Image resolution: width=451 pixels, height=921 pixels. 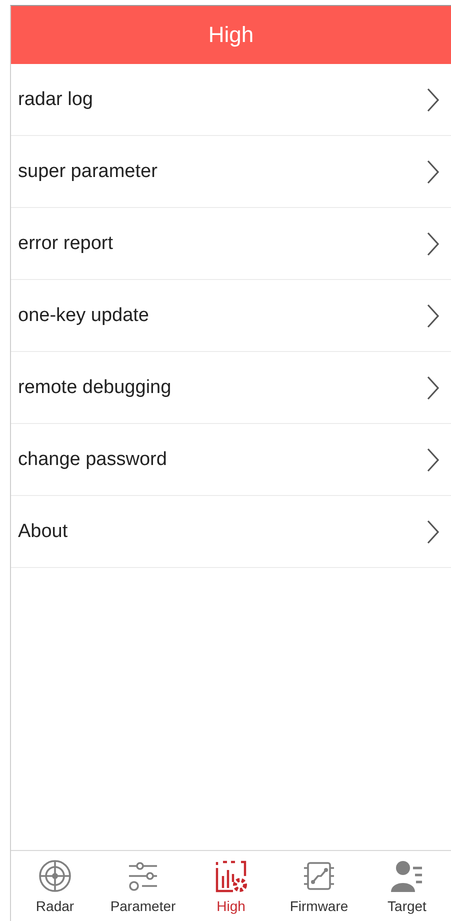 What do you see at coordinates (231, 172) in the screenshot?
I see `menu-item: super parameter` at bounding box center [231, 172].